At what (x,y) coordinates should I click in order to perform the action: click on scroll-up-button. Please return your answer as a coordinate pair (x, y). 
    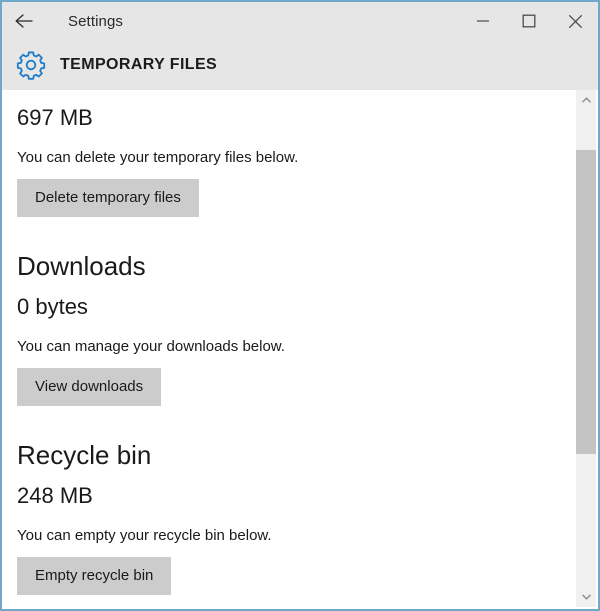
    Looking at the image, I should click on (586, 100).